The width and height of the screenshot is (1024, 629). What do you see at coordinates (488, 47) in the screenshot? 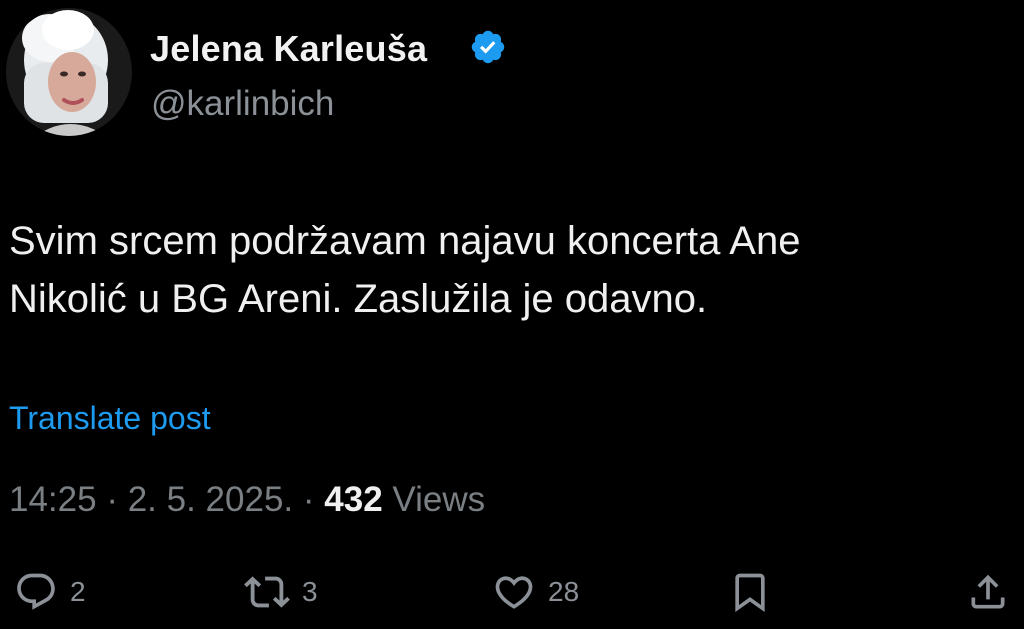
I see `verified-badge-icon` at bounding box center [488, 47].